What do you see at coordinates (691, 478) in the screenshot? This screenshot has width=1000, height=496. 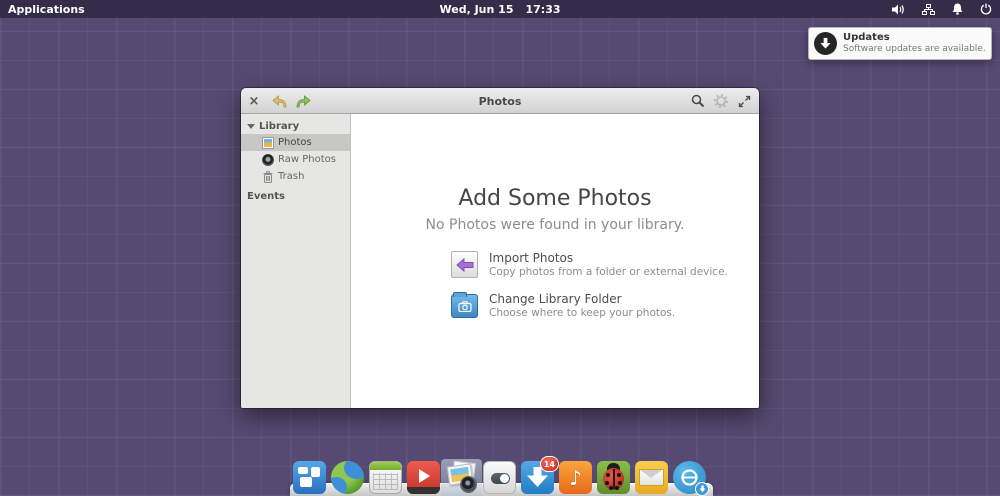 I see `dock-item-os-installer` at bounding box center [691, 478].